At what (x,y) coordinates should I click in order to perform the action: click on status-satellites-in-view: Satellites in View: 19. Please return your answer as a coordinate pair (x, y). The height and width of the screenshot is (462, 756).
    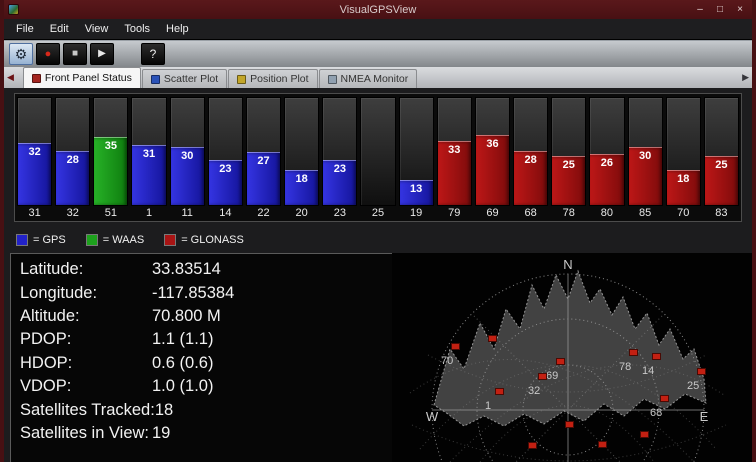
    Looking at the image, I should click on (202, 433).